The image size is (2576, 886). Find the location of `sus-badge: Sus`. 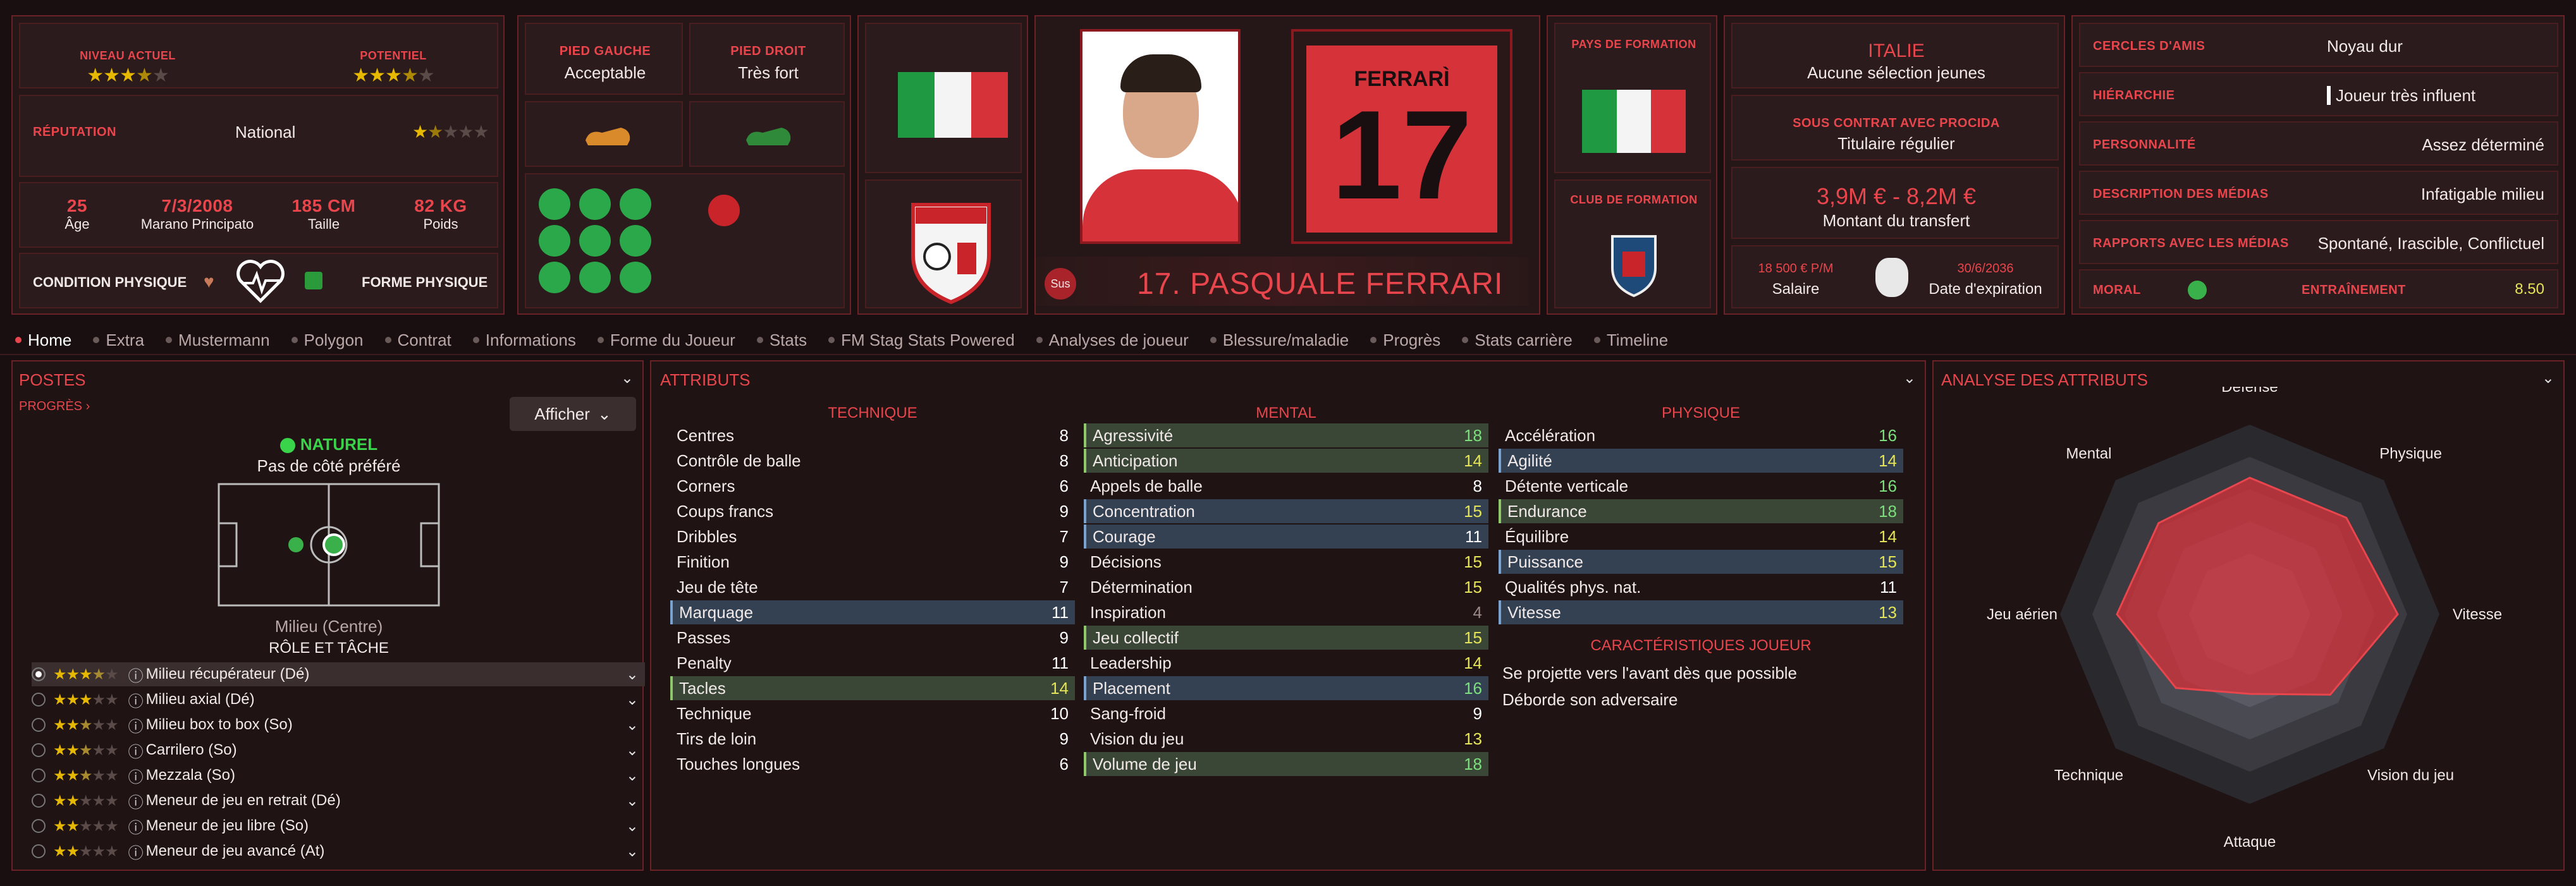

sus-badge: Sus is located at coordinates (1060, 284).